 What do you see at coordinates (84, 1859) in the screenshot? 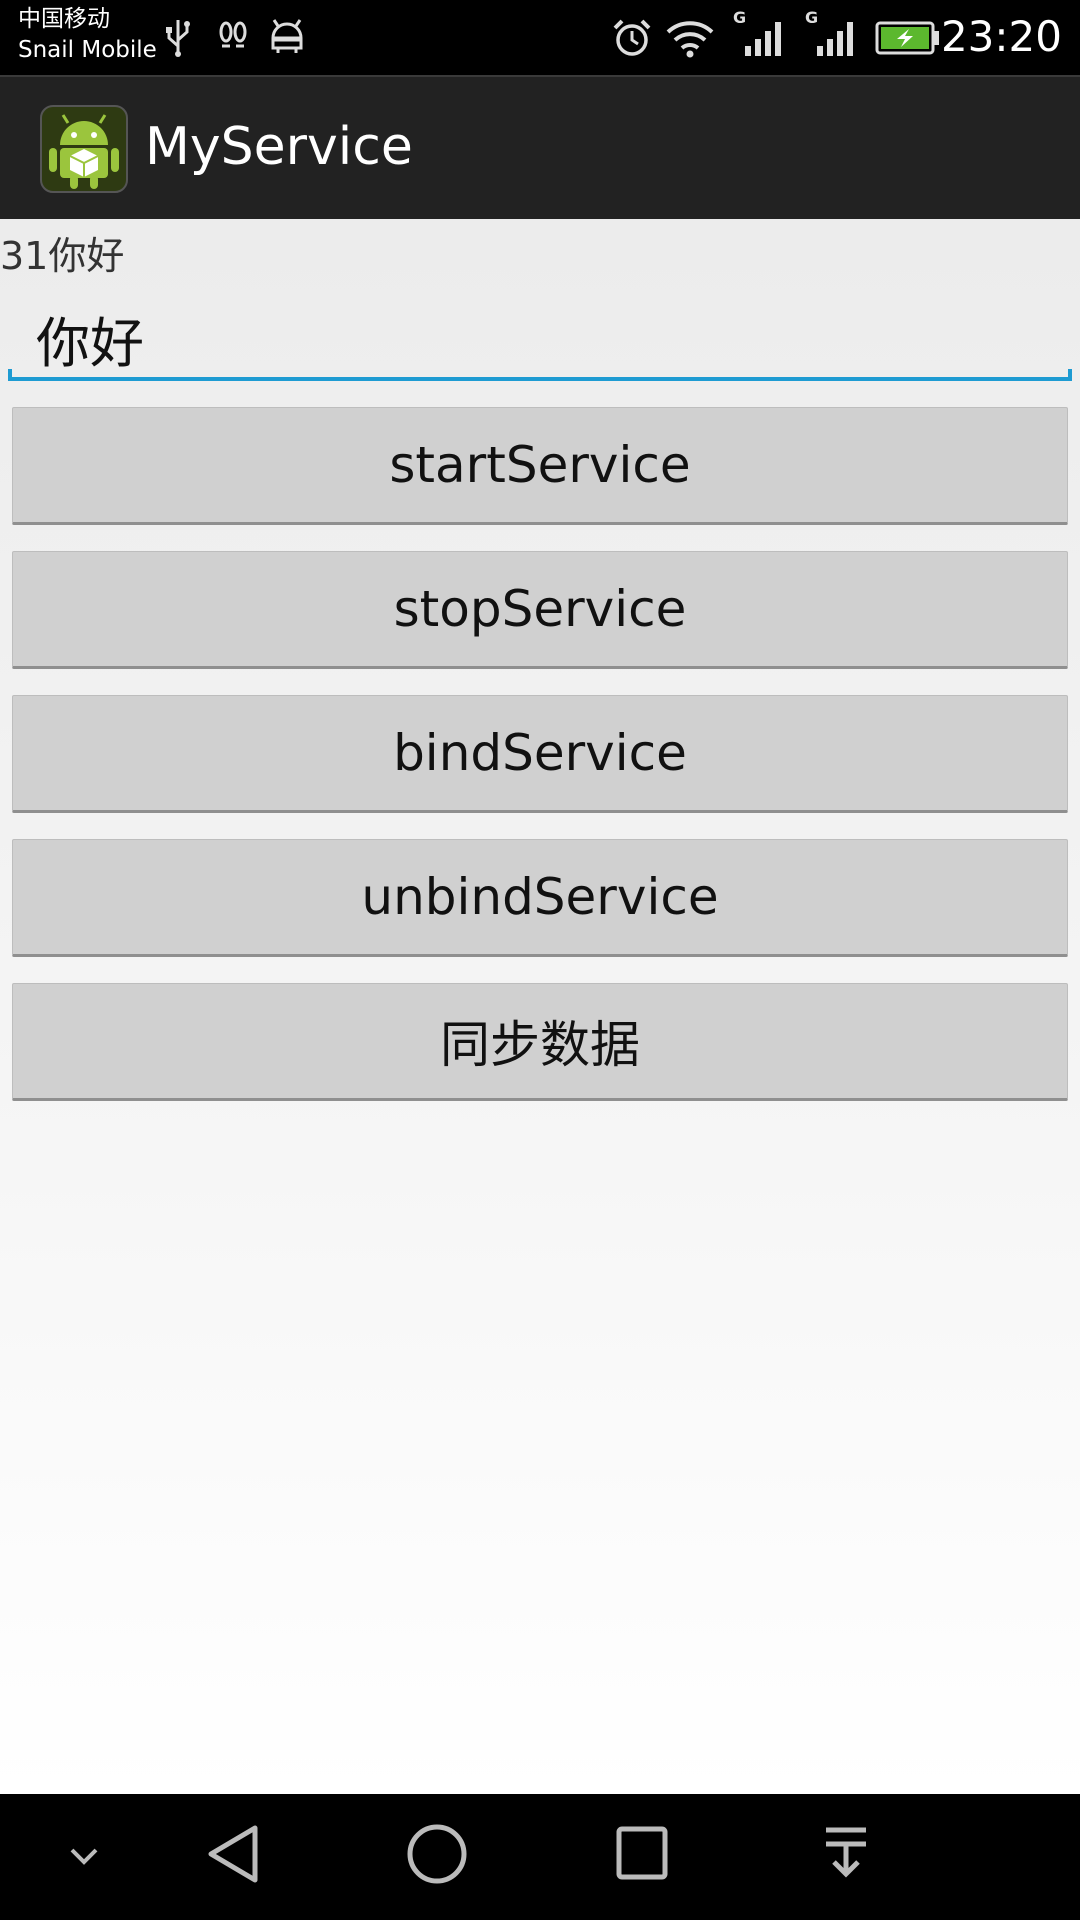
I see `hide-nav-icon` at bounding box center [84, 1859].